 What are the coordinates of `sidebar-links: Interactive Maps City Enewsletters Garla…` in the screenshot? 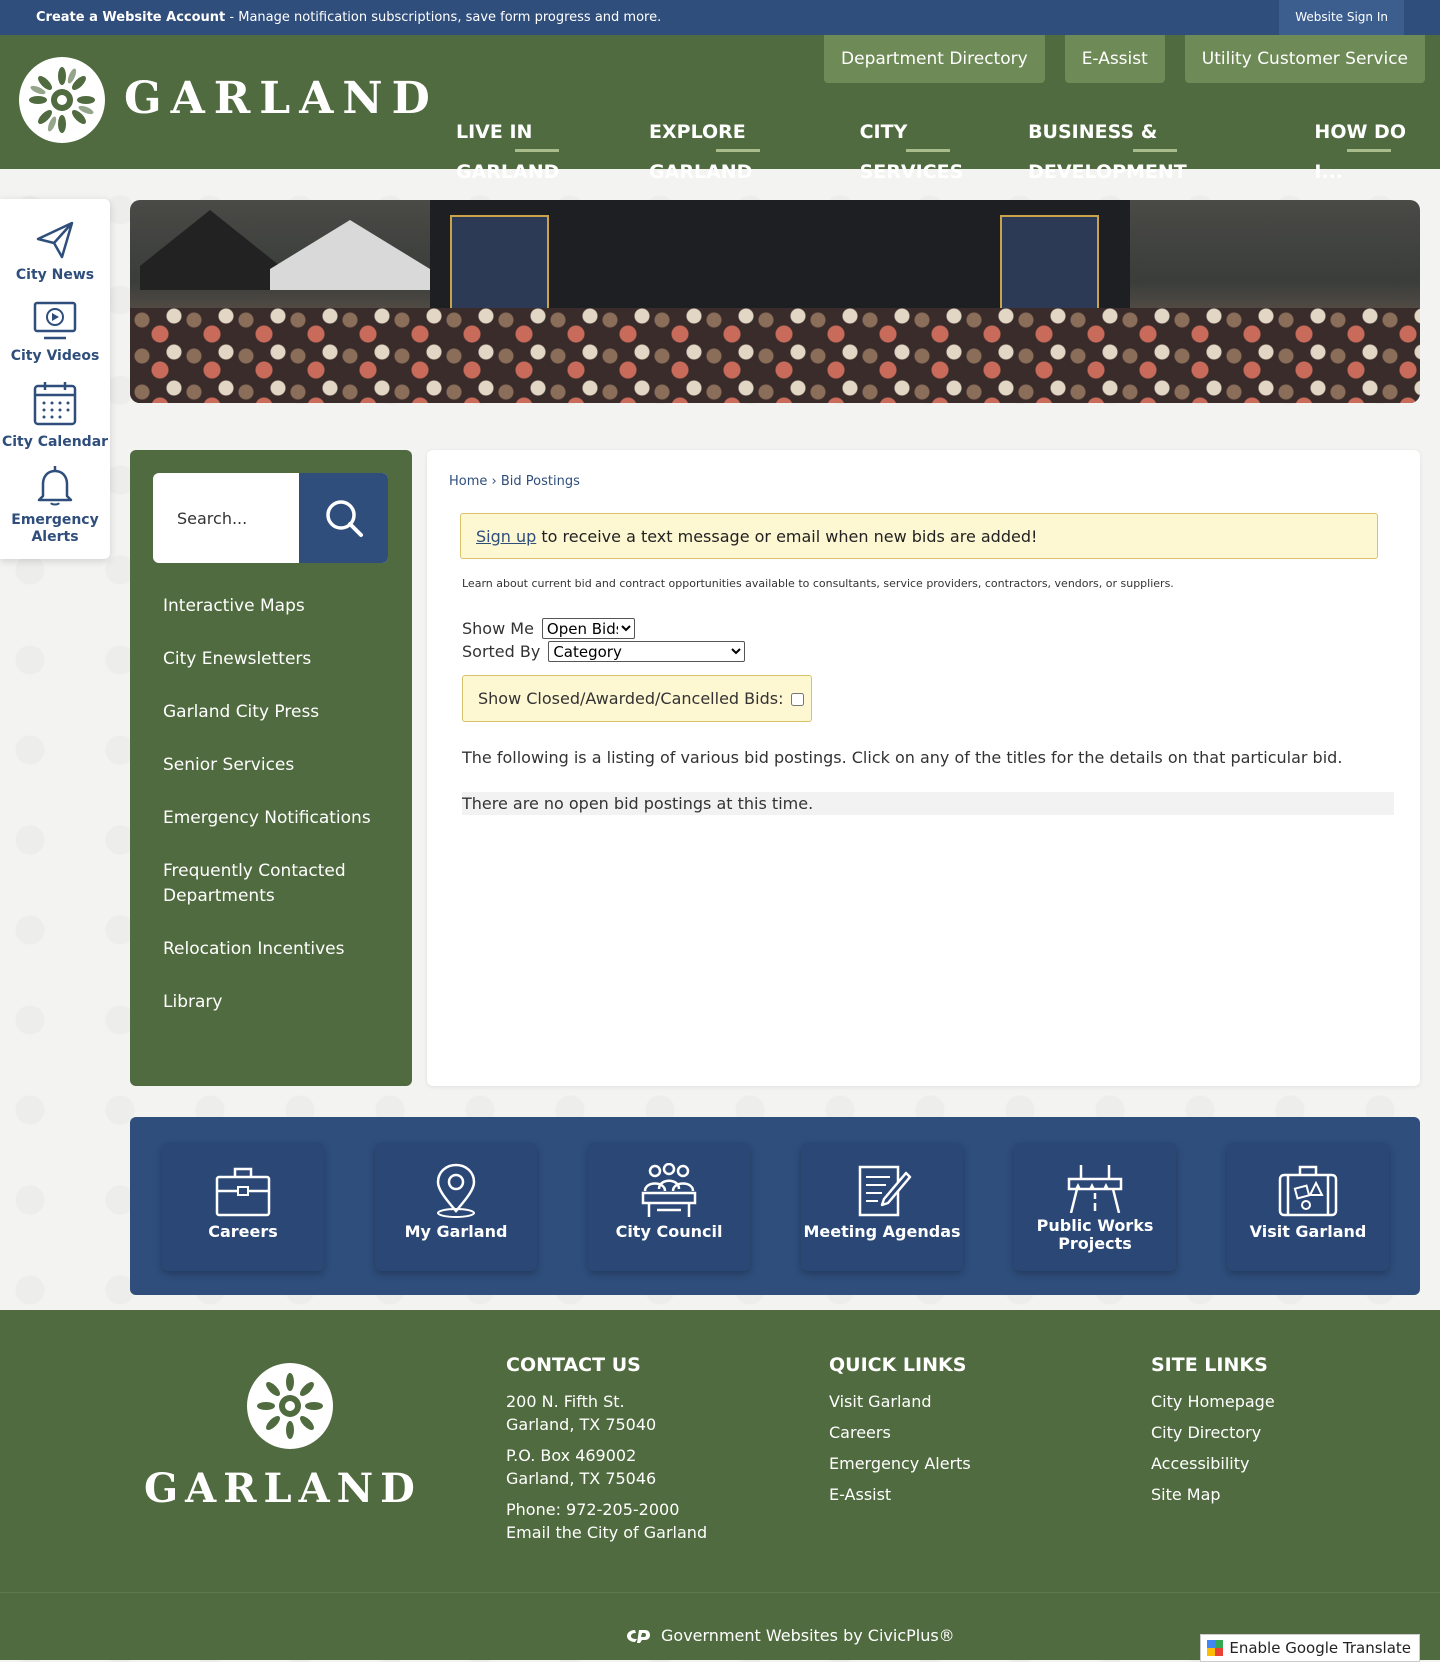 It's located at (278, 818).